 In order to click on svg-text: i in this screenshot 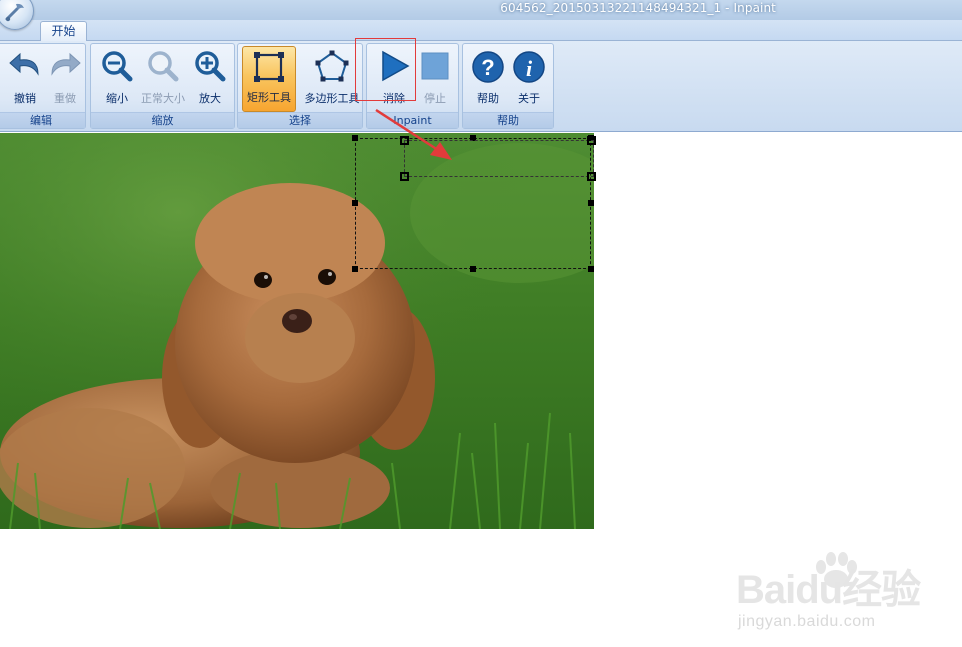, I will do `click(529, 68)`.